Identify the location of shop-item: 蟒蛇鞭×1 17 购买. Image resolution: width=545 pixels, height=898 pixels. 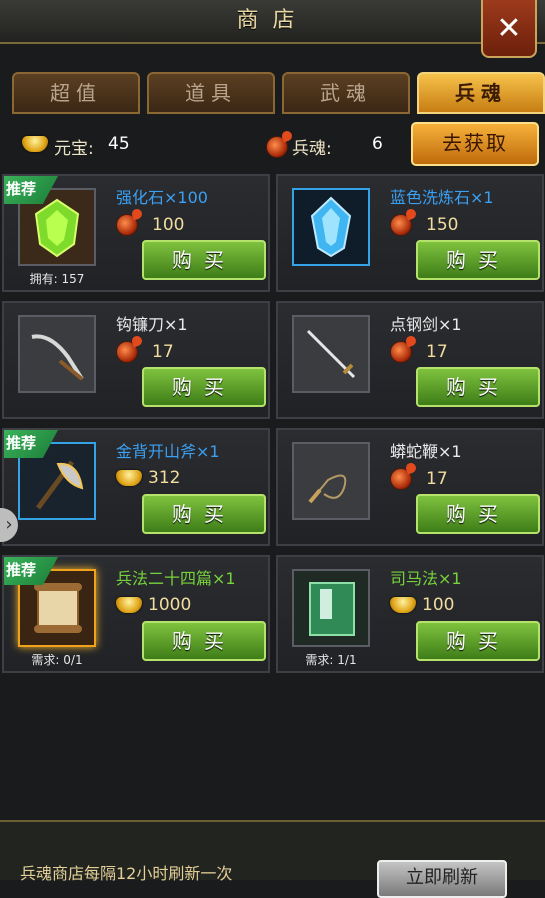
(410, 487).